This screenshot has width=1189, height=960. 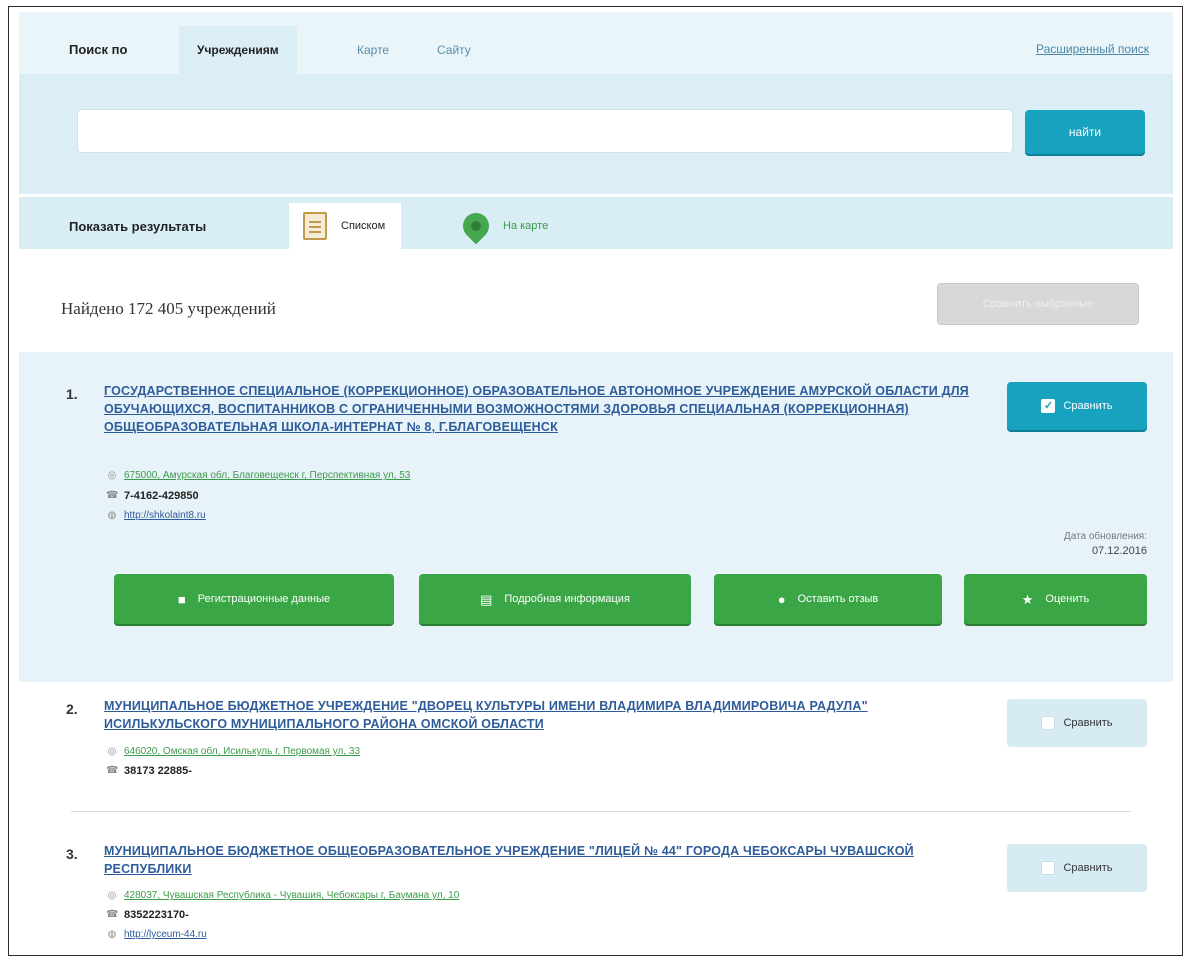 I want to click on phone-number: 8352223170-, so click(x=156, y=915).